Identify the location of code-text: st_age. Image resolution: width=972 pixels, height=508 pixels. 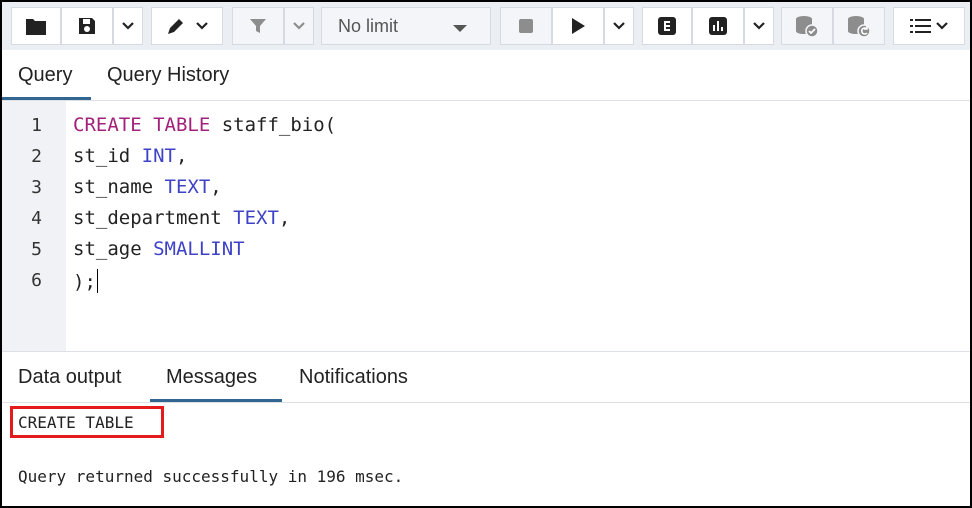
(113, 249).